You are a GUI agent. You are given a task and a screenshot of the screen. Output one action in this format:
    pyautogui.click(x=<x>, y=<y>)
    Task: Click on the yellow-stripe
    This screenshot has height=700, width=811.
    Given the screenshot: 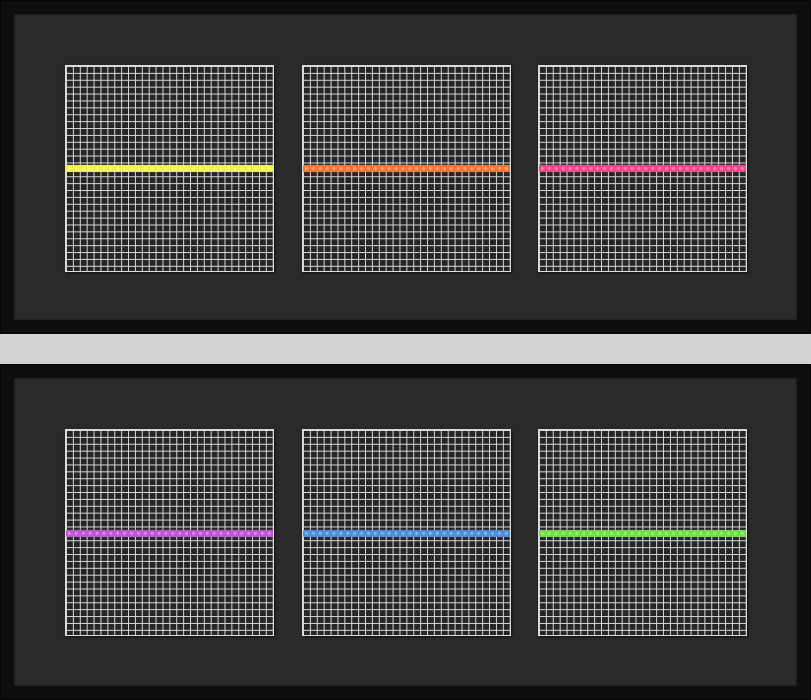 What is the action you would take?
    pyautogui.click(x=169, y=168)
    